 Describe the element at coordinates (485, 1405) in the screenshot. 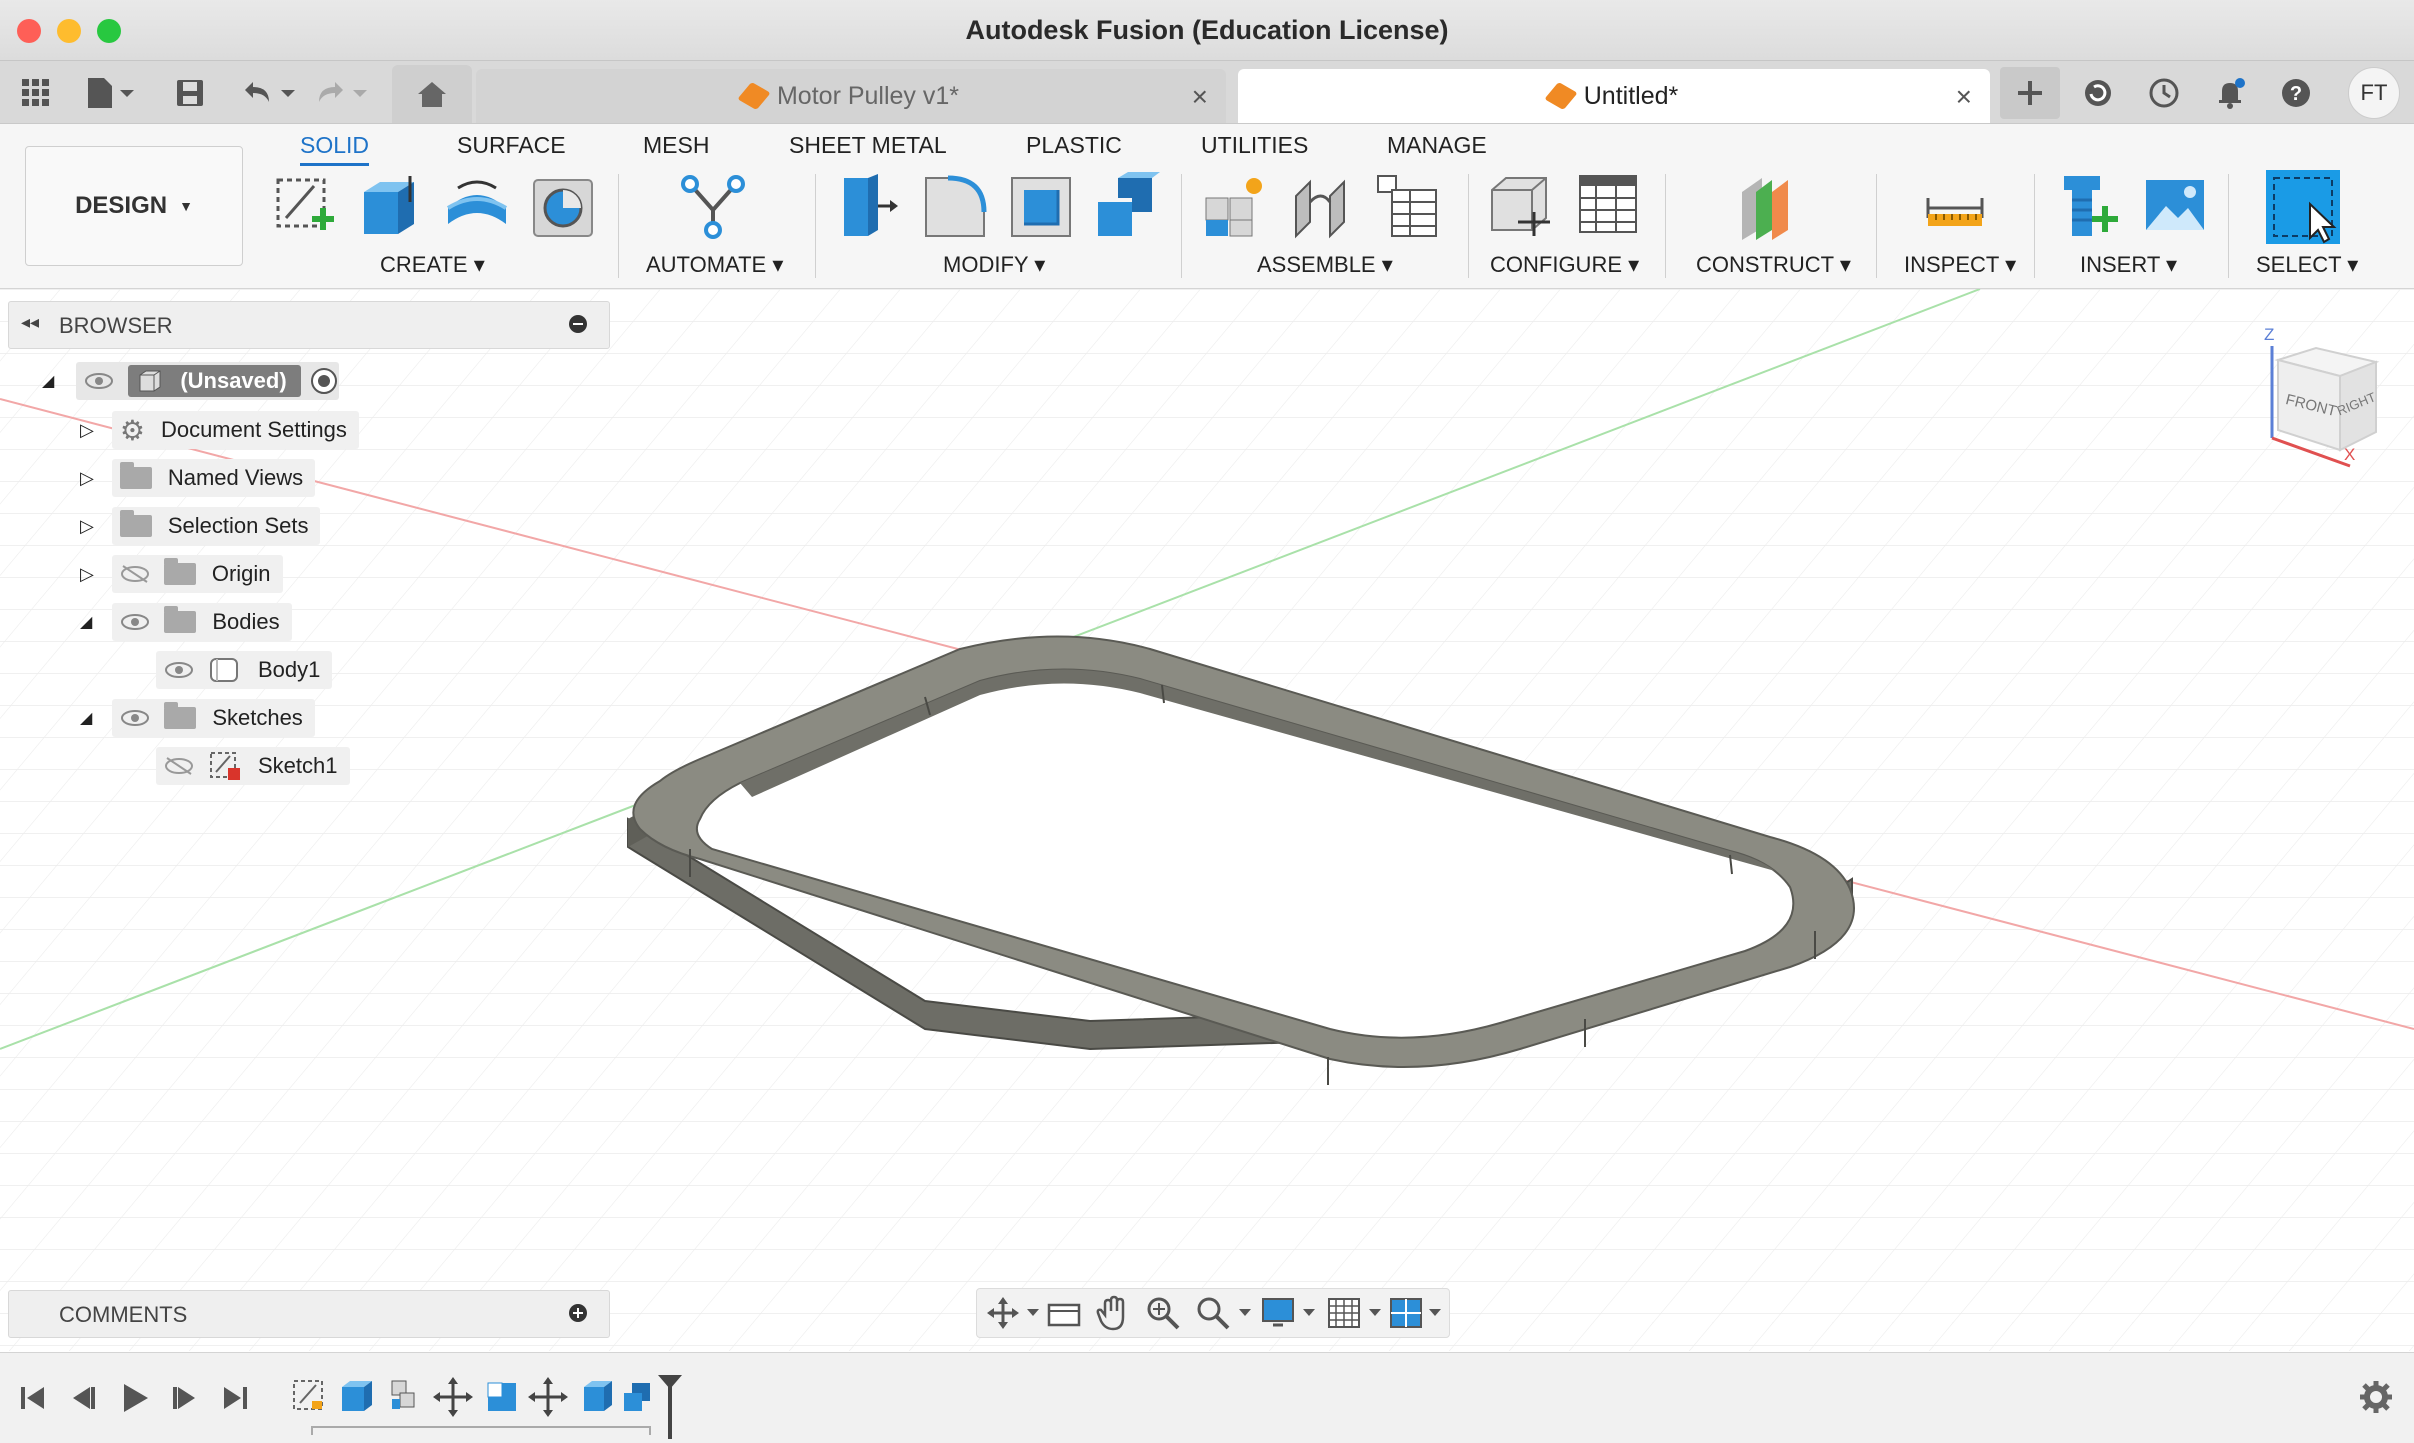

I see `timeline-features` at that location.